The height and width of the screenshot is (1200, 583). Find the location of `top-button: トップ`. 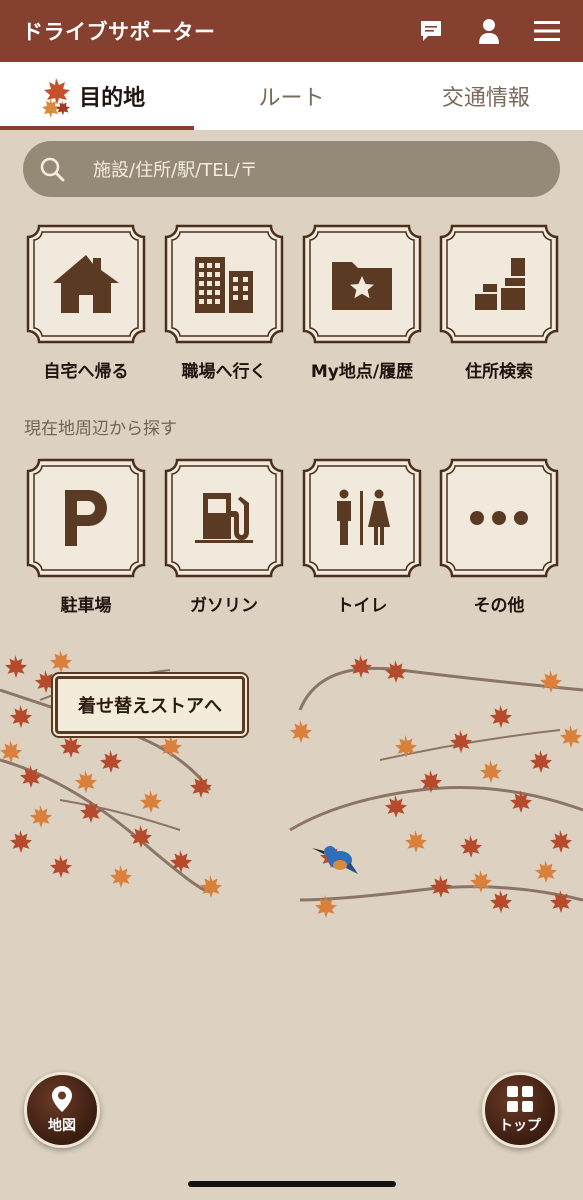

top-button: トップ is located at coordinates (520, 1110).